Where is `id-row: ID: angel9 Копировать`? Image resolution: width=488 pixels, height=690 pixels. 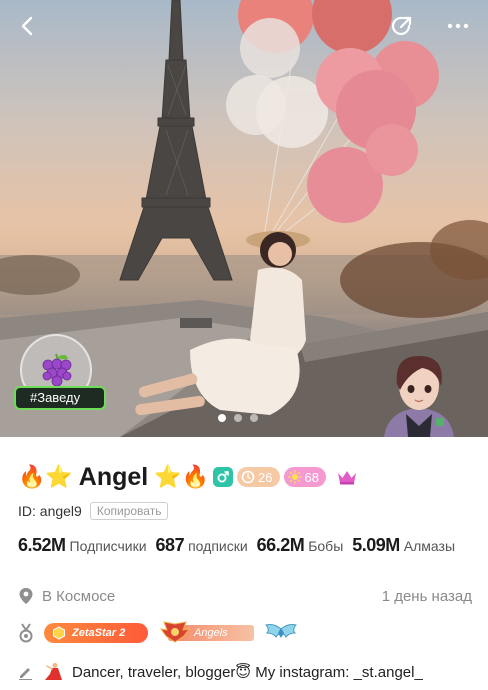
id-row: ID: angel9 Копировать is located at coordinates (93, 511).